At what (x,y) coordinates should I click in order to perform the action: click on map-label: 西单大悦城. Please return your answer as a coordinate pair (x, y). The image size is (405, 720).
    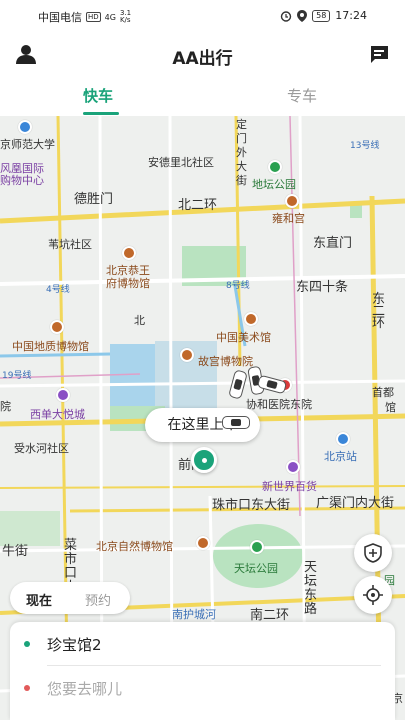
    Looking at the image, I should click on (57, 414).